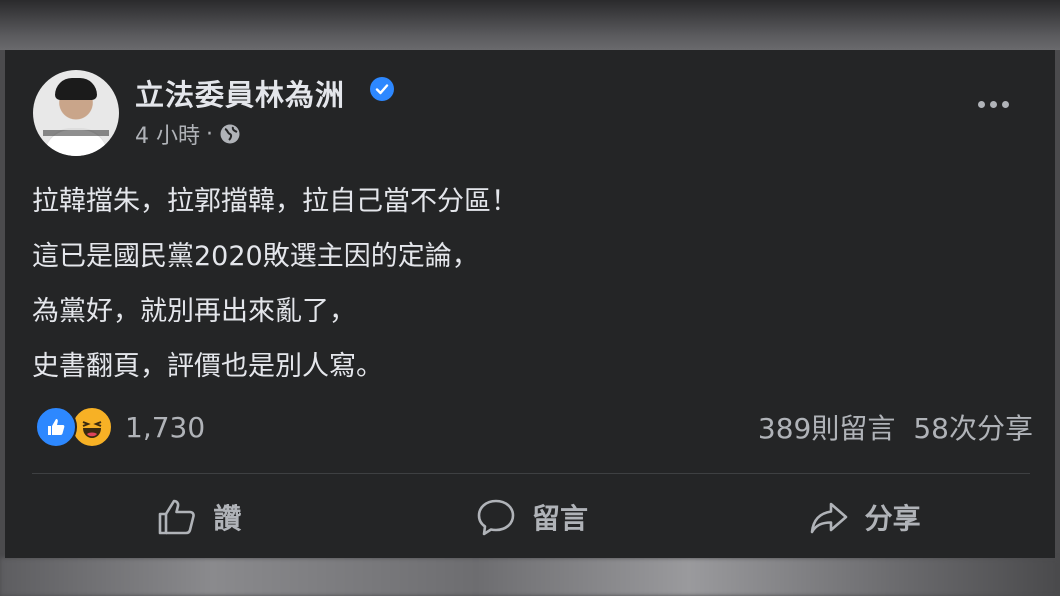 This screenshot has width=1060, height=596. I want to click on like-label: 讚, so click(227, 518).